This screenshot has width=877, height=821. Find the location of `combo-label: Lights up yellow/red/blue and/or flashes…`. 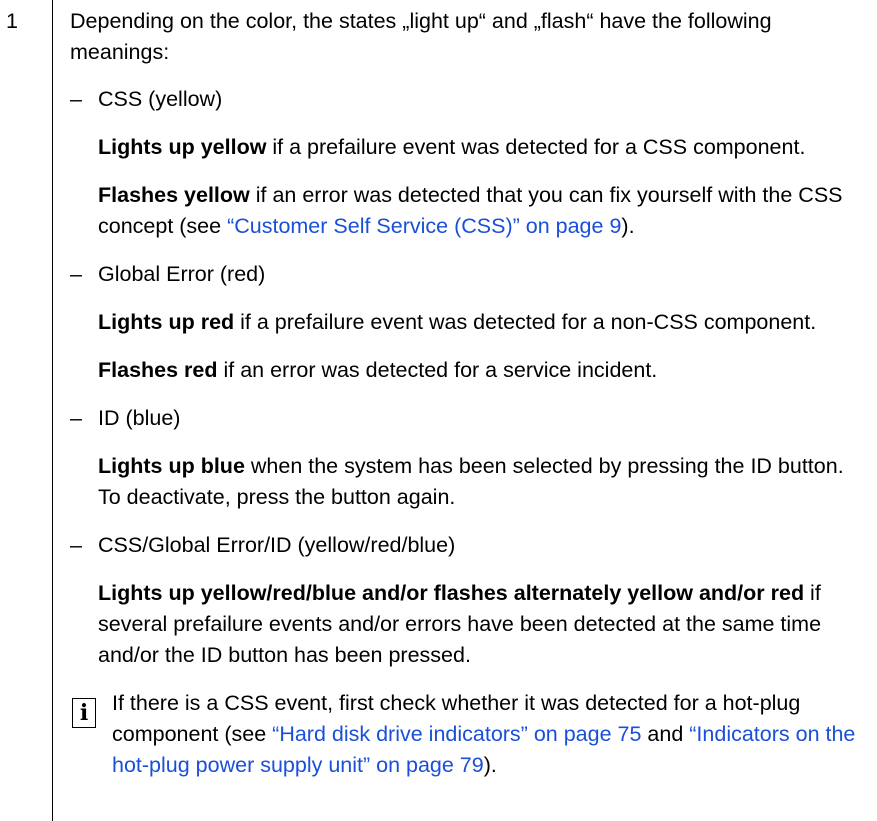

combo-label: Lights up yellow/red/blue and/or flashes… is located at coordinates (451, 593).